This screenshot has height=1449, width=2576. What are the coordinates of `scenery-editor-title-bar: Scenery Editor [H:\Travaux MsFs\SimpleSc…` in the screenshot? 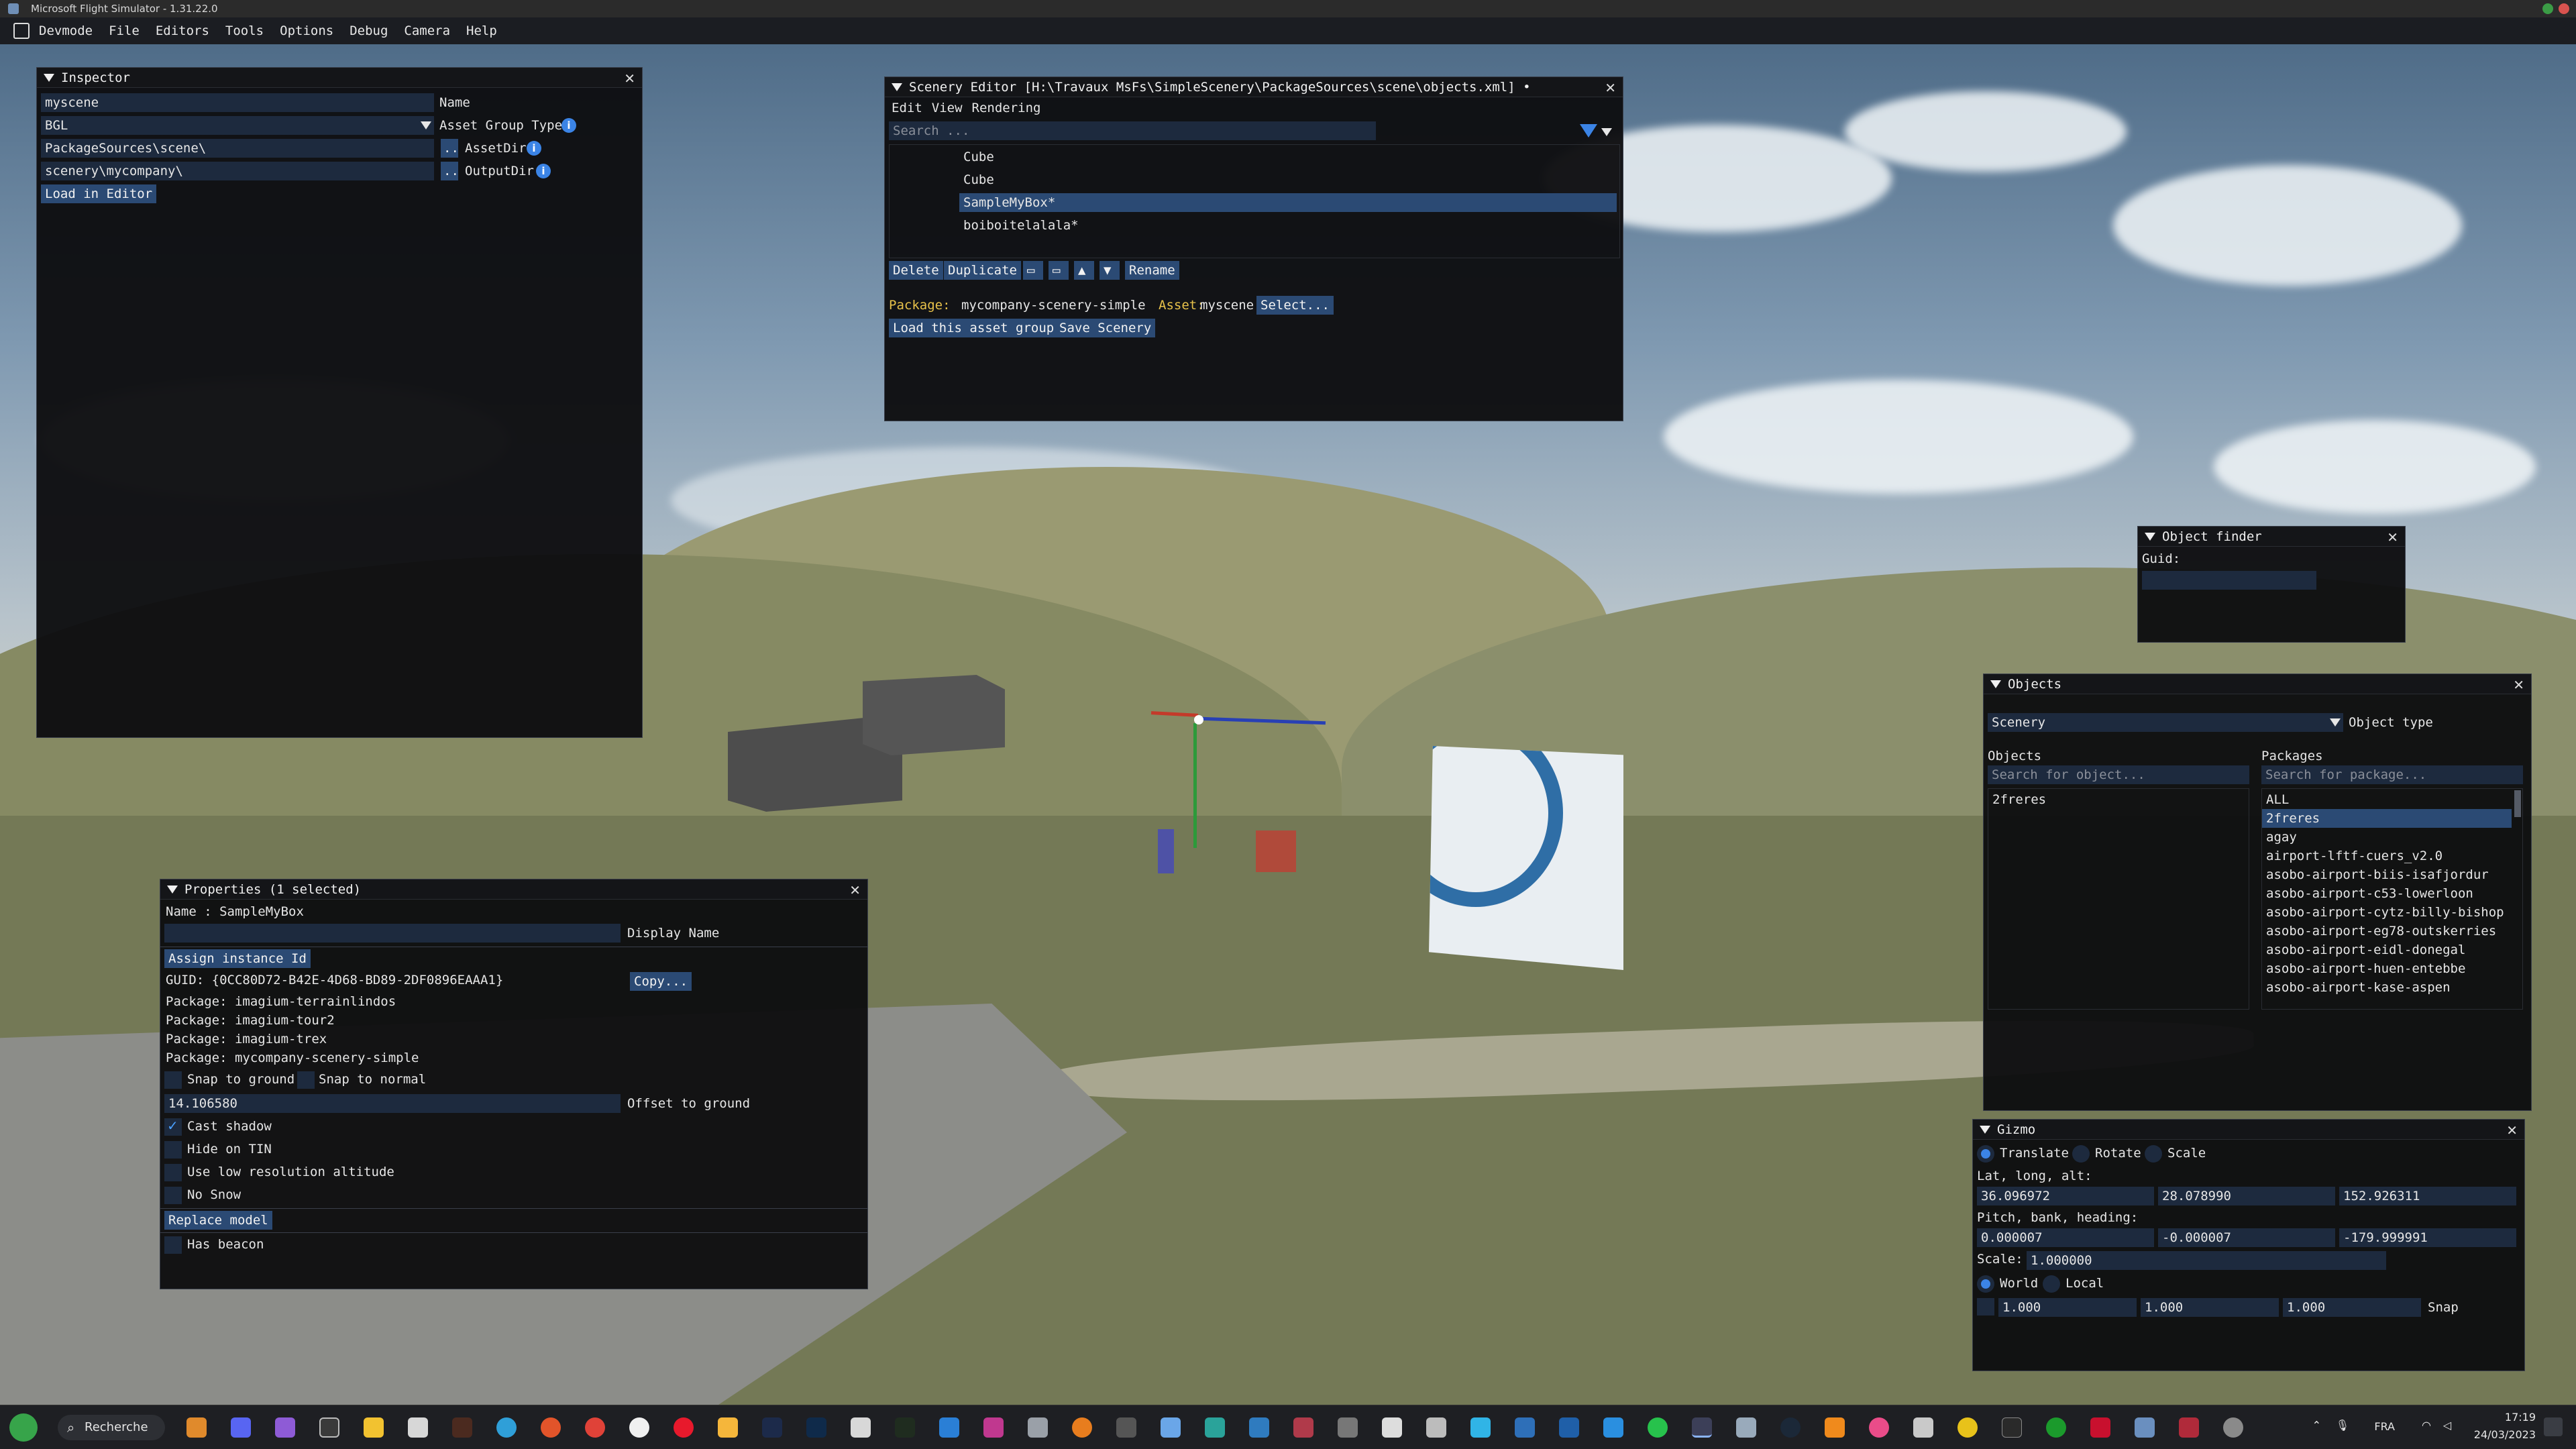 It's located at (1254, 87).